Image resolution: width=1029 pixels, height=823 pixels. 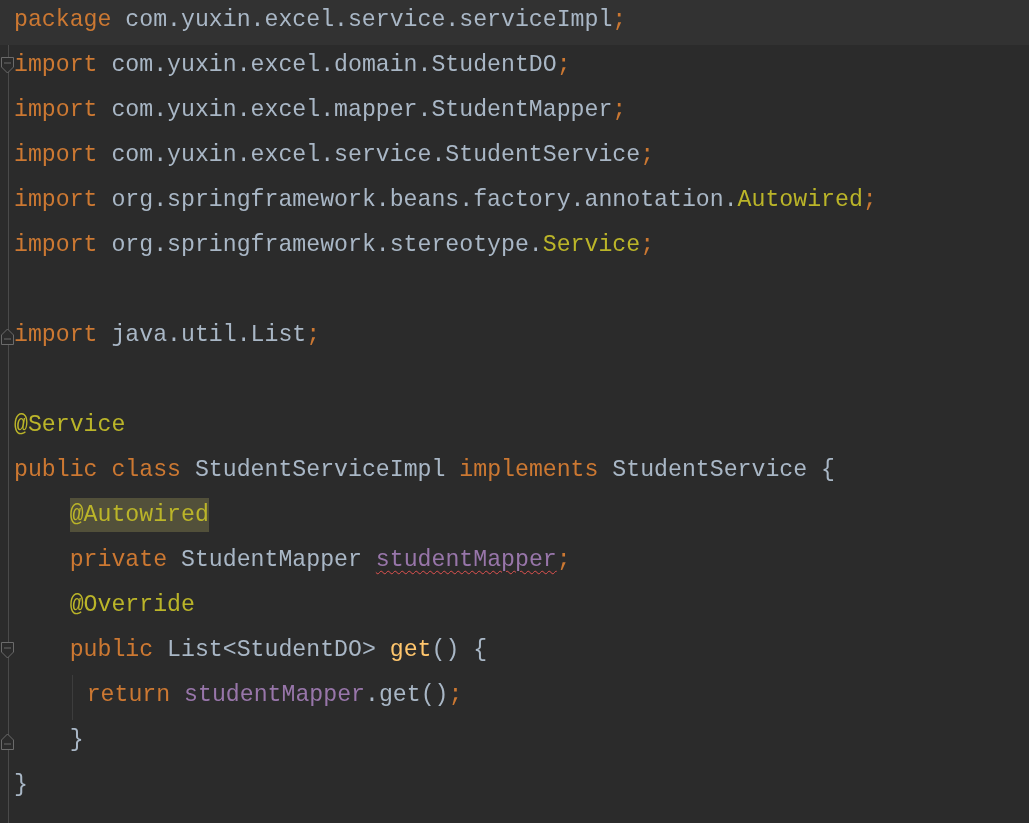 What do you see at coordinates (375, 155) in the screenshot?
I see `code-text: com.yuxin.excel.service.StudentService` at bounding box center [375, 155].